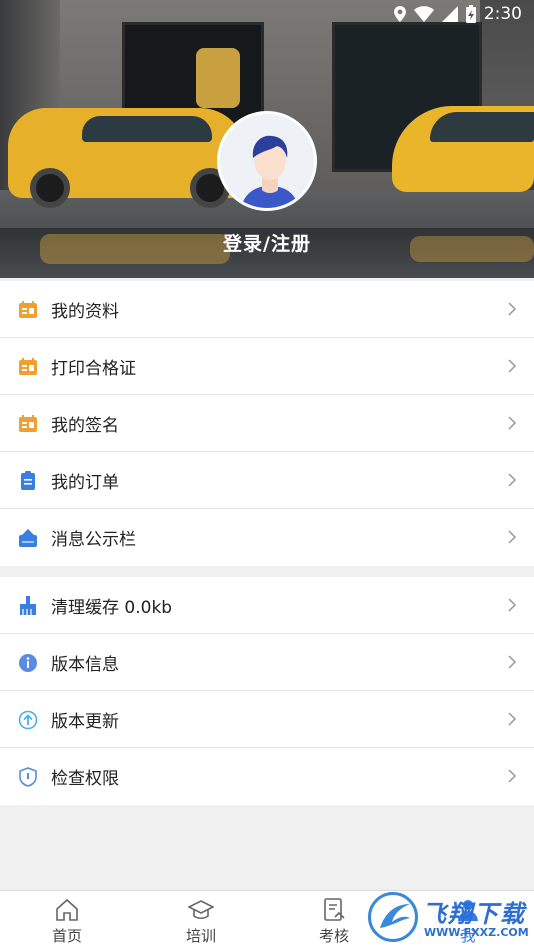 The width and height of the screenshot is (534, 950). What do you see at coordinates (267, 537) in the screenshot?
I see `menu-item-bulletin-board: 消息公示栏` at bounding box center [267, 537].